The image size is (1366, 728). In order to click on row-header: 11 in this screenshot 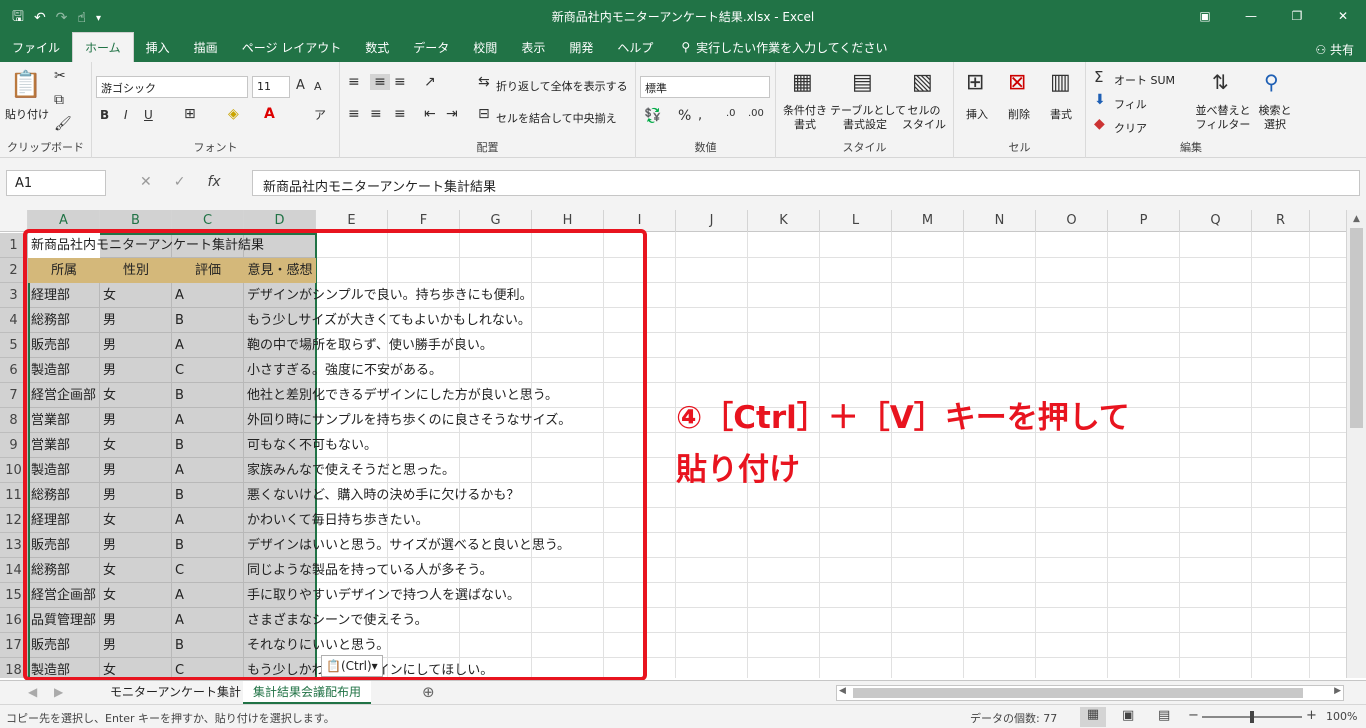, I will do `click(14, 495)`.